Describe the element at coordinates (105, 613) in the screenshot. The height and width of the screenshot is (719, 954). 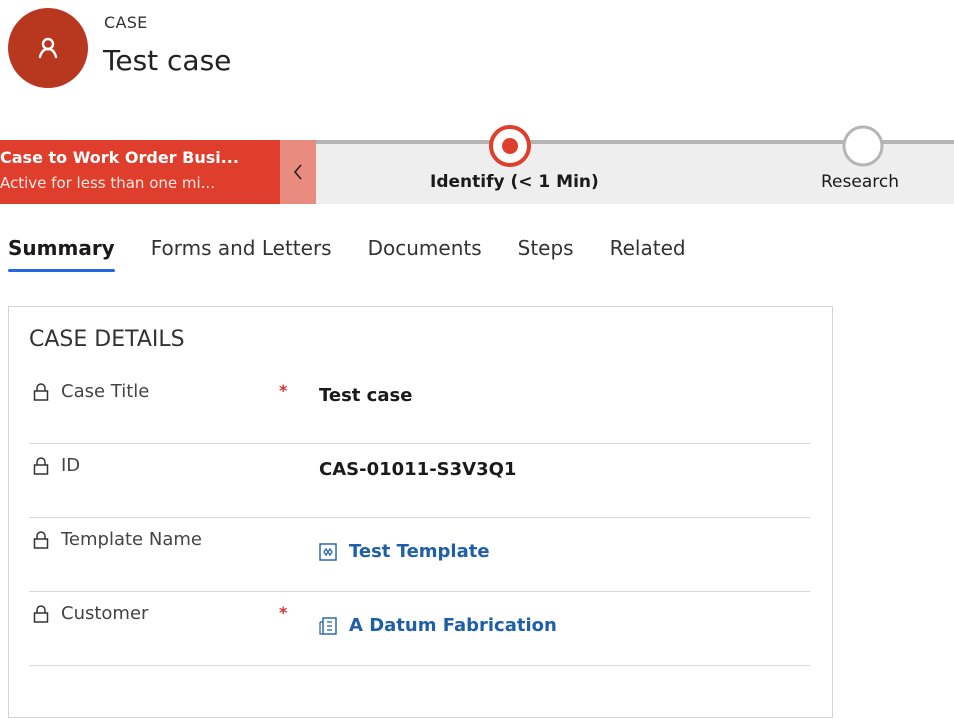
I see `field-label: Customer` at that location.